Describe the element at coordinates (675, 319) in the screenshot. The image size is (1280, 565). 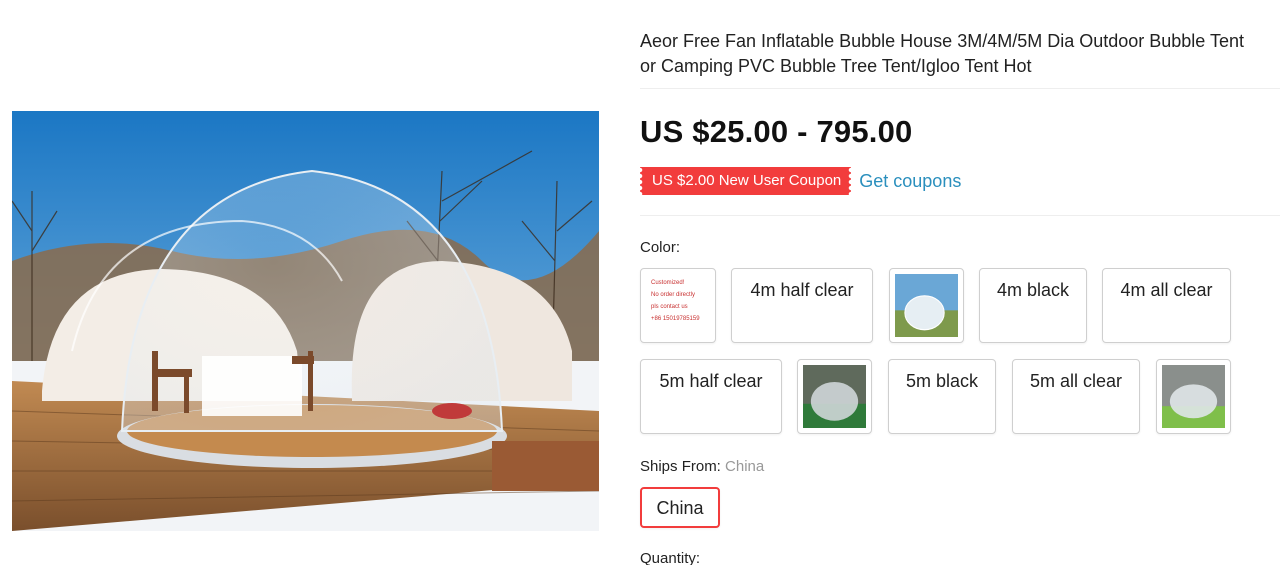
I see `note-card-line: +86 15019785159` at that location.